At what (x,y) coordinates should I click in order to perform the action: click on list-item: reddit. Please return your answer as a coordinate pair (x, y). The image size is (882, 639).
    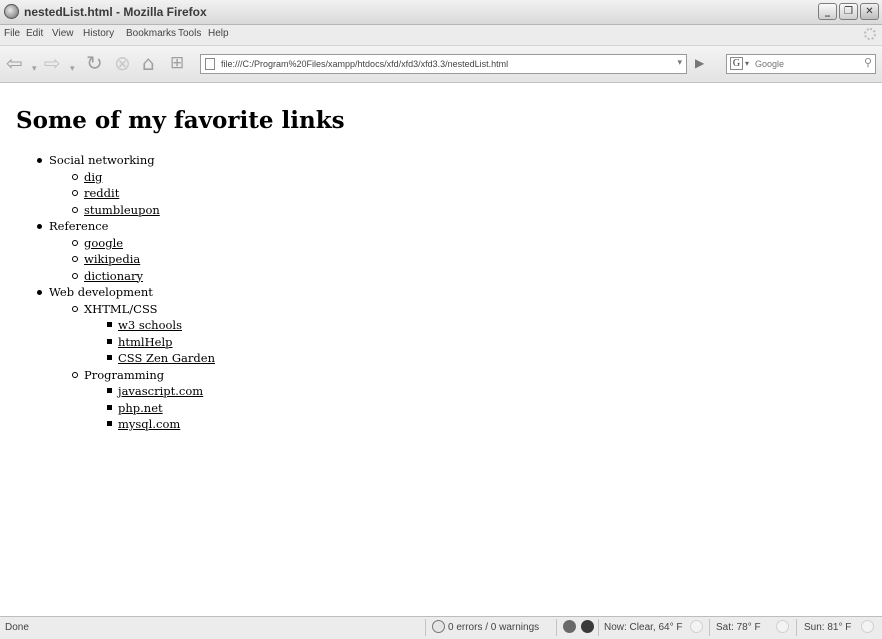
    Looking at the image, I should click on (300, 193).